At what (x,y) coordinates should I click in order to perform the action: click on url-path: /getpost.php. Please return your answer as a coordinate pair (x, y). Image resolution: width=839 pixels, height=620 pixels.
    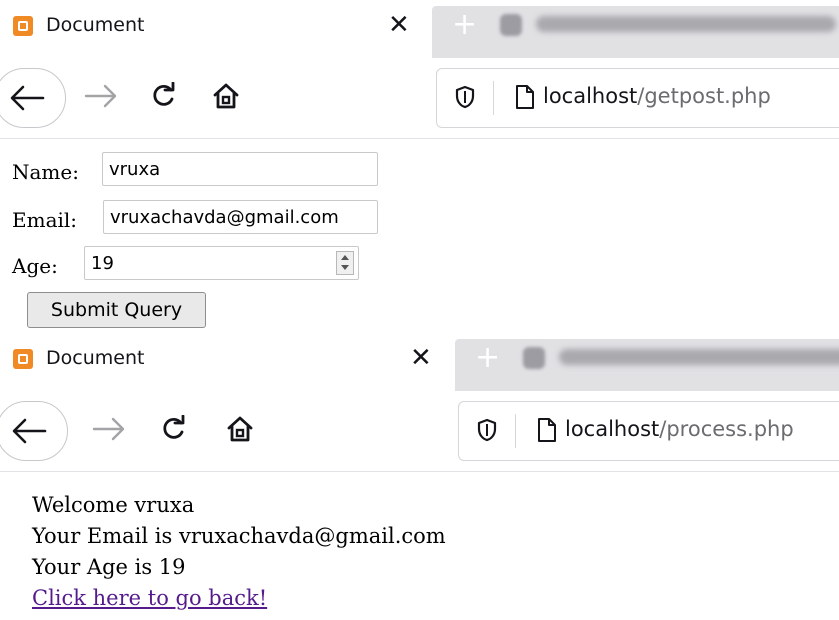
    Looking at the image, I should click on (704, 96).